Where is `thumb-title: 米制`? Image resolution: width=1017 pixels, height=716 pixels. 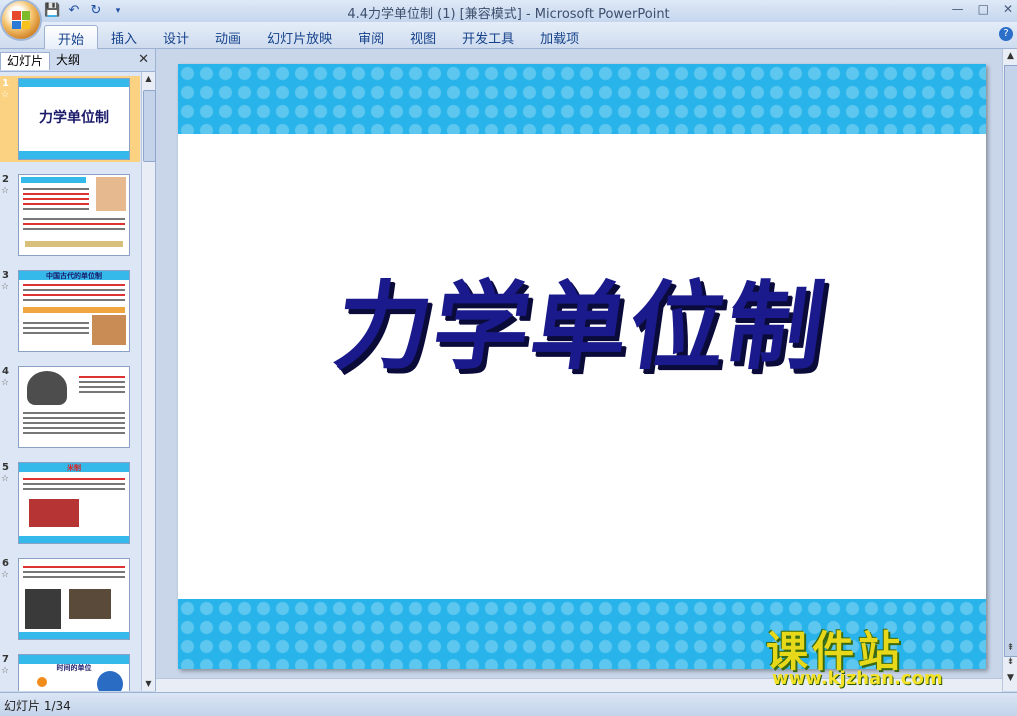 thumb-title: 米制 is located at coordinates (74, 468).